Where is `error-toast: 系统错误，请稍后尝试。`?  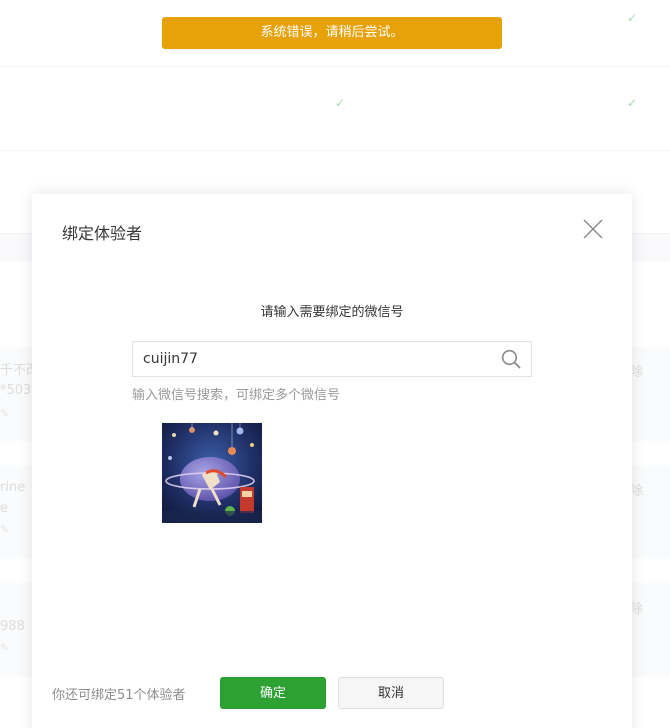
error-toast: 系统错误，请稍后尝试。 is located at coordinates (332, 33).